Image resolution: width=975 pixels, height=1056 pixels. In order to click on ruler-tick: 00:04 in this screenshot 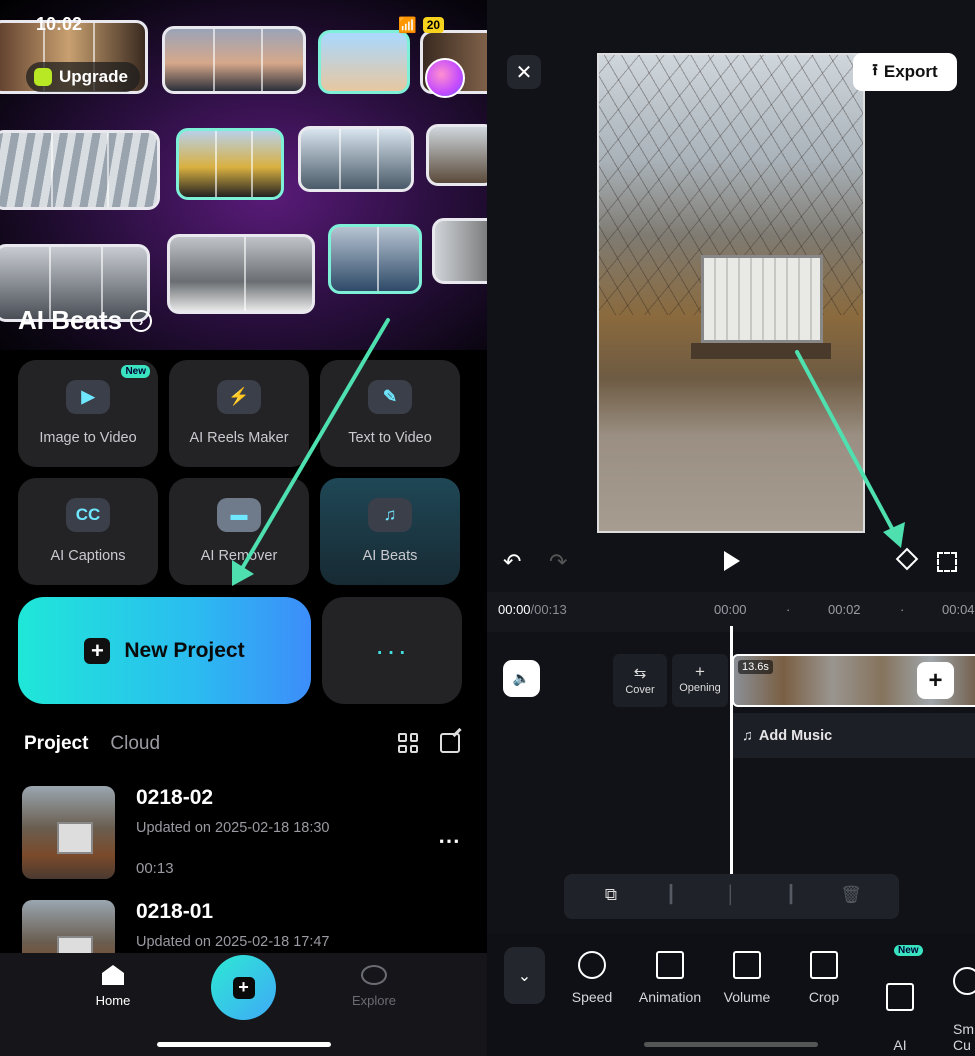, I will do `click(958, 609)`.